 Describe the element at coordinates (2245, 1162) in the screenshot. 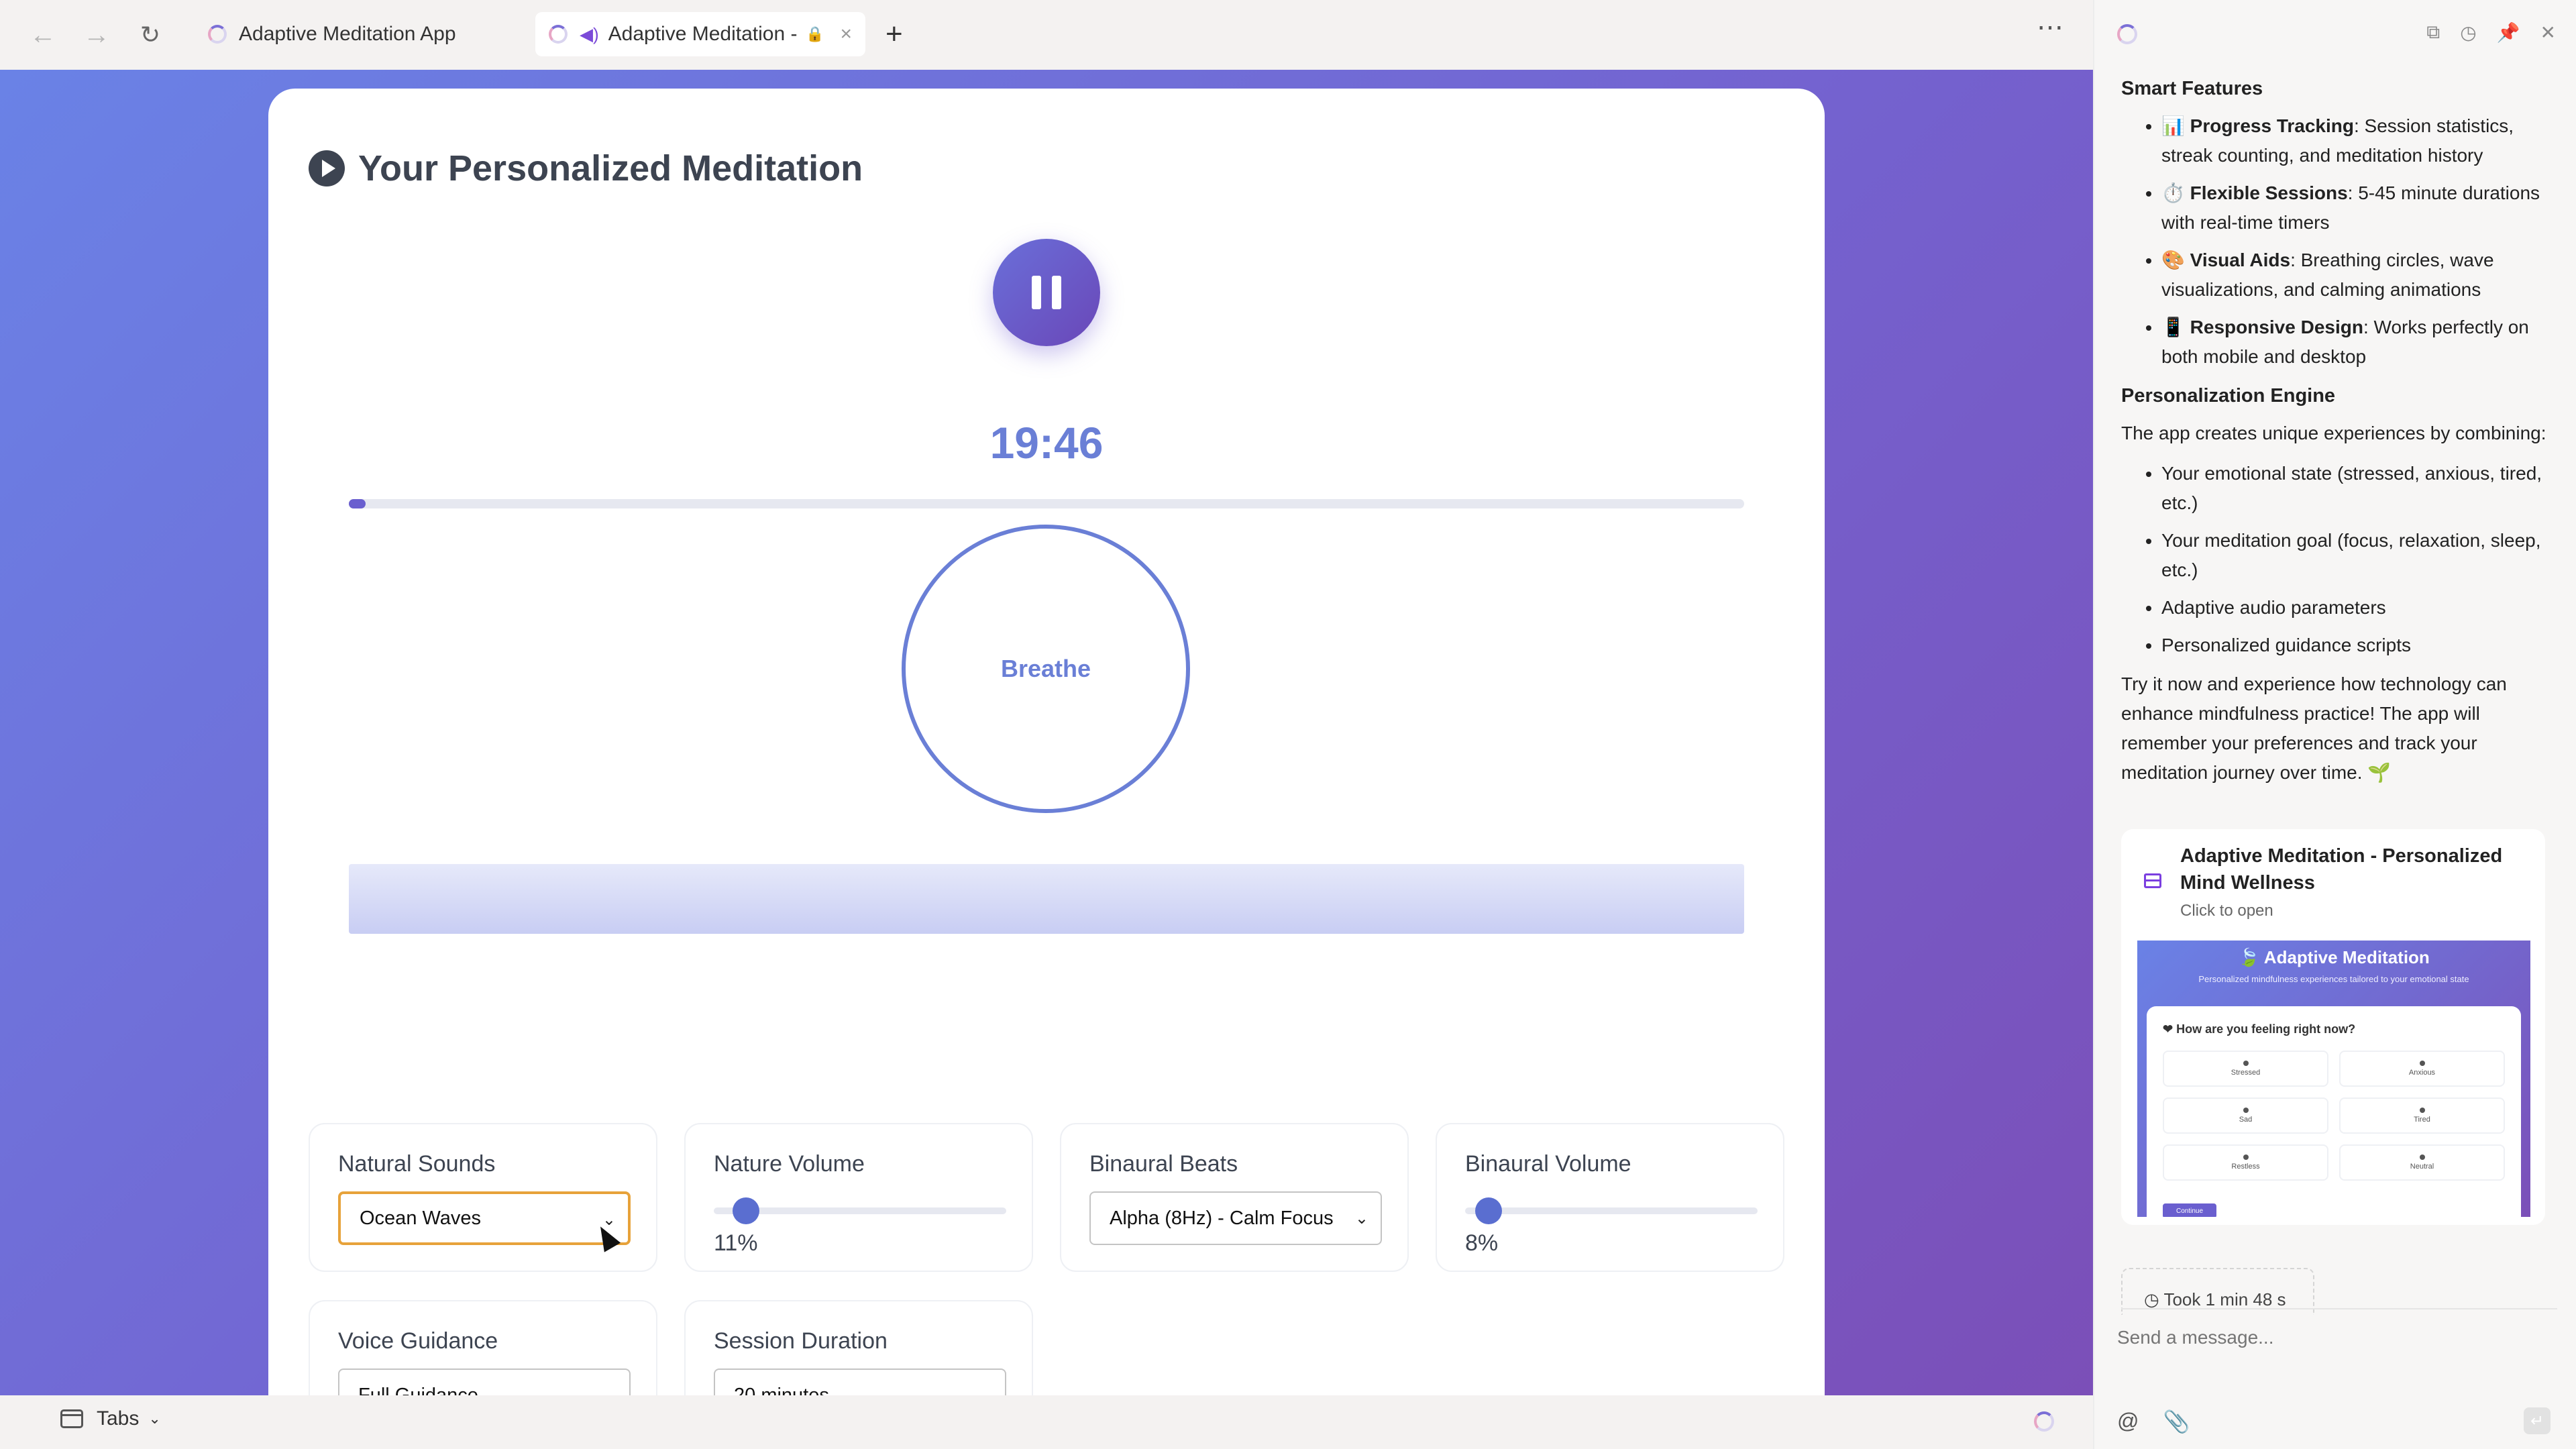

I see `mood-option: Restless` at that location.